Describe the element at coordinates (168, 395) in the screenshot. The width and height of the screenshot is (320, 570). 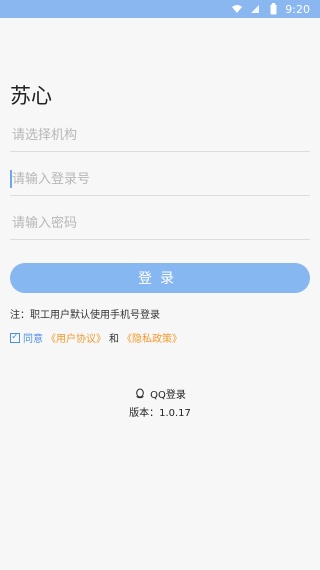
I see `qq-login-label: QQ登录` at that location.